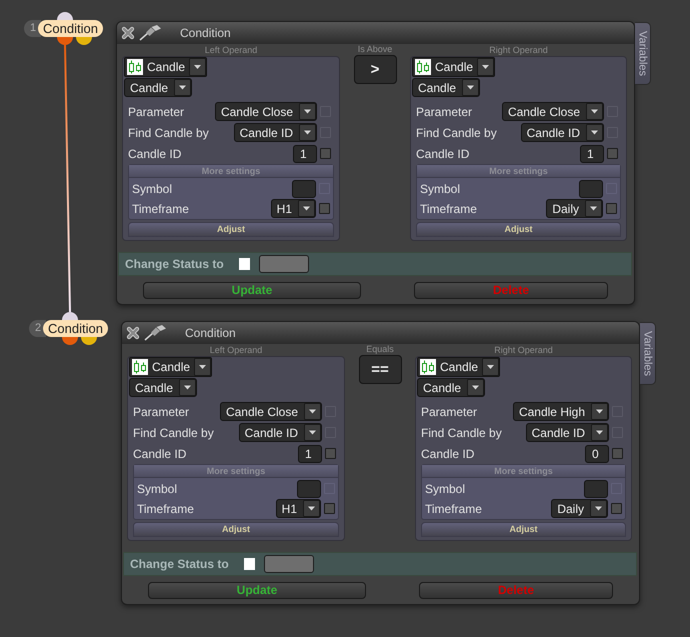 This screenshot has height=637, width=690. I want to click on operator-label: Is Above, so click(375, 49).